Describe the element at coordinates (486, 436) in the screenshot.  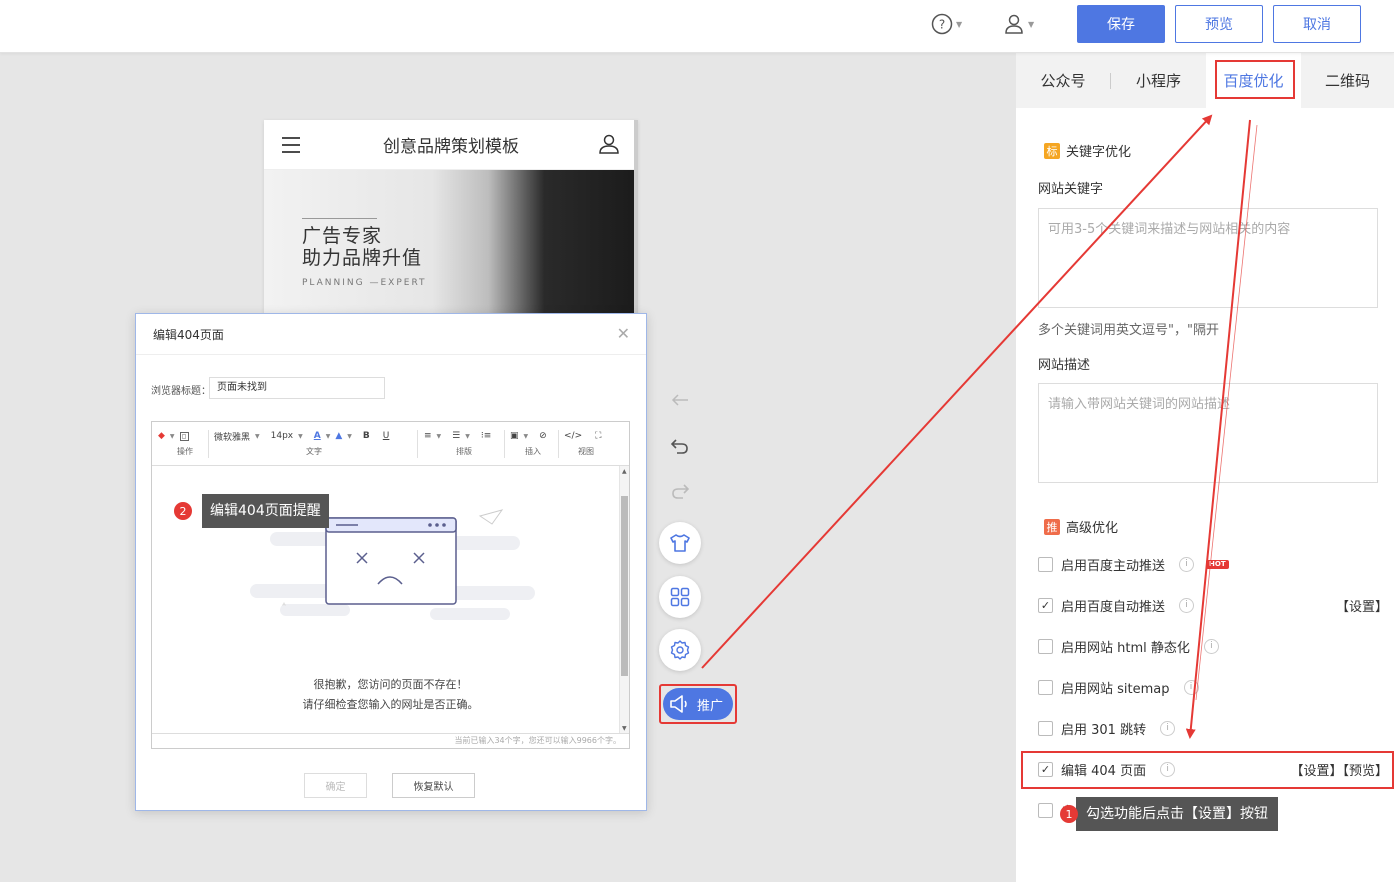
I see `list-icon: ⁝≡` at that location.